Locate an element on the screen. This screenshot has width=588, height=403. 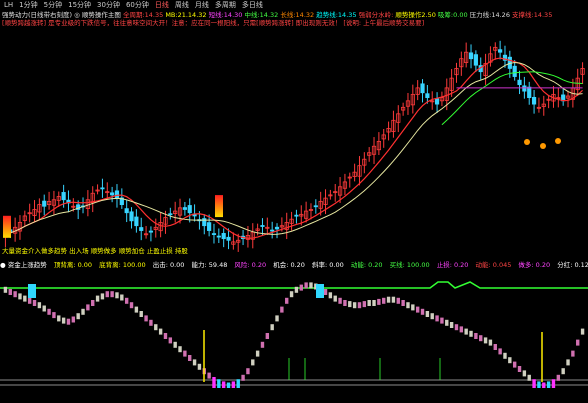
legend-item-13: 分红: 0.12 is located at coordinates (572, 265).